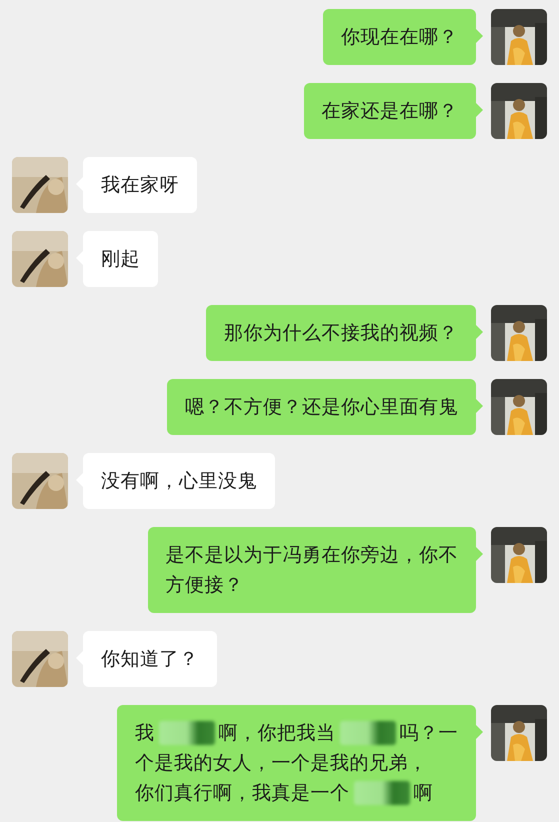 The image size is (559, 822). Describe the element at coordinates (399, 37) in the screenshot. I see `message-text: 你现在在哪？` at that location.